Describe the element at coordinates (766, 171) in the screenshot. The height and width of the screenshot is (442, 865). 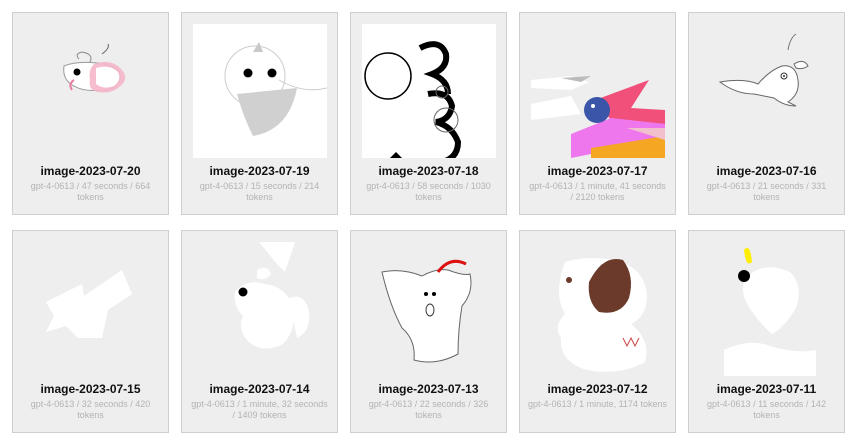
I see `image-title: image-2023-07-16` at that location.